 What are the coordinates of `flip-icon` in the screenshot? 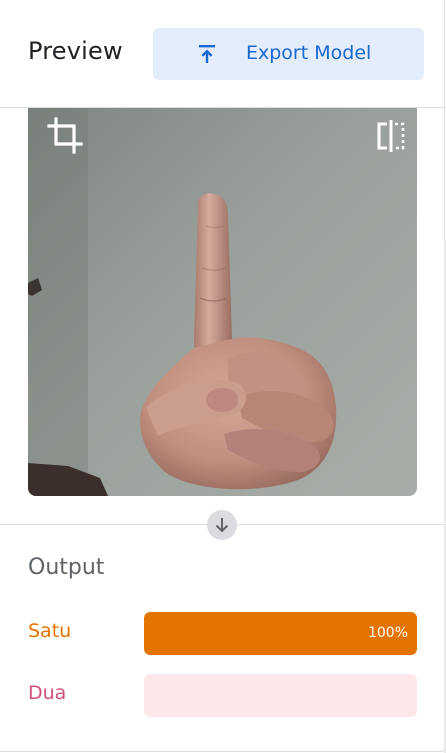 It's located at (392, 136).